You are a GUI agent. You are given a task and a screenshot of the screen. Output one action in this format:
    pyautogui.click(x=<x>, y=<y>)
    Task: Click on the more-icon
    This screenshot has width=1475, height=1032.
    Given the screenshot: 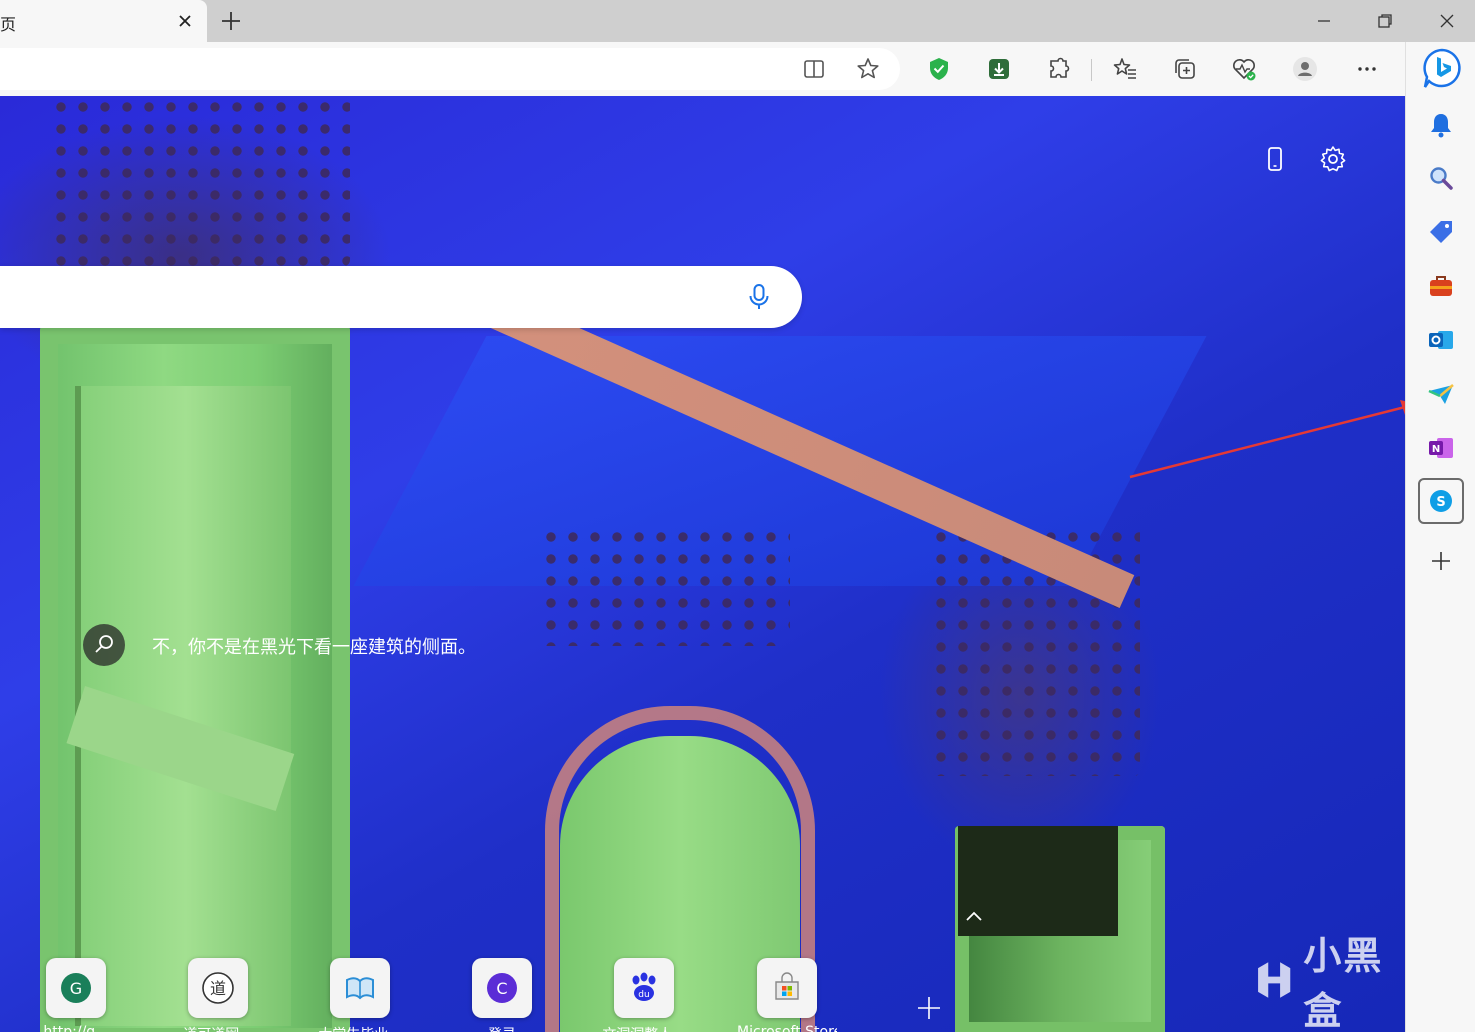 What is the action you would take?
    pyautogui.click(x=1367, y=69)
    